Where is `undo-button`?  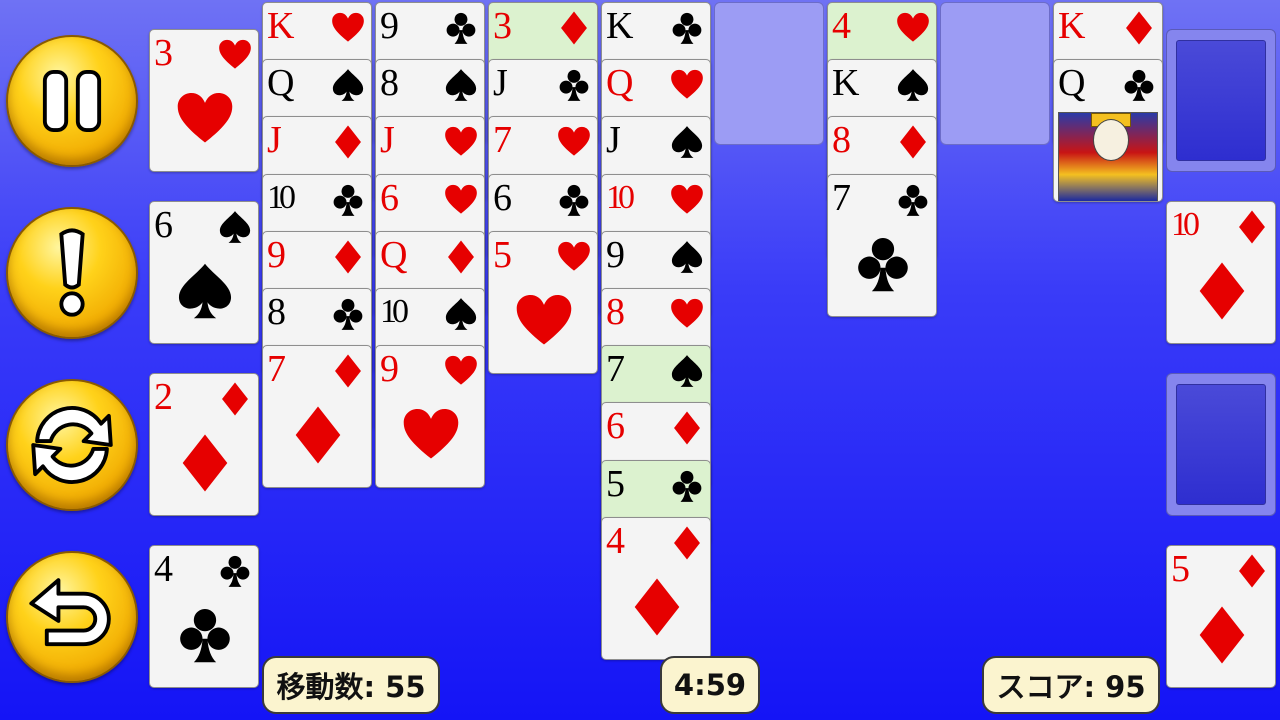 undo-button is located at coordinates (72, 617).